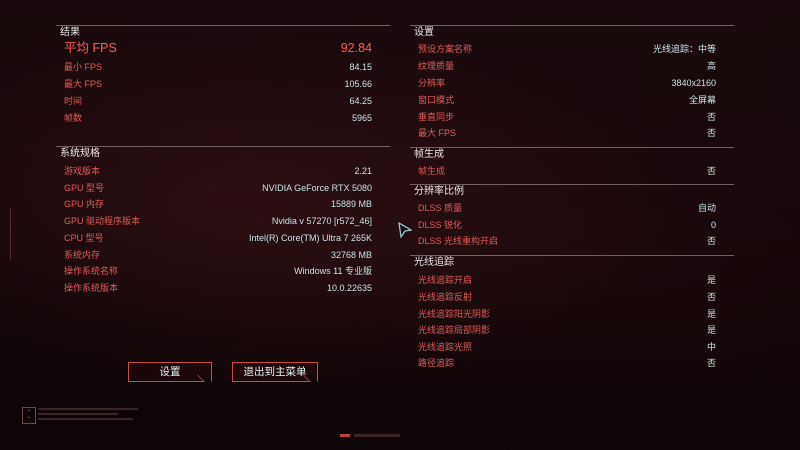  What do you see at coordinates (223, 238) in the screenshot?
I see `spec-row: CPU 型号 Intel(R) Core(TM) Ultra 7 265K` at bounding box center [223, 238].